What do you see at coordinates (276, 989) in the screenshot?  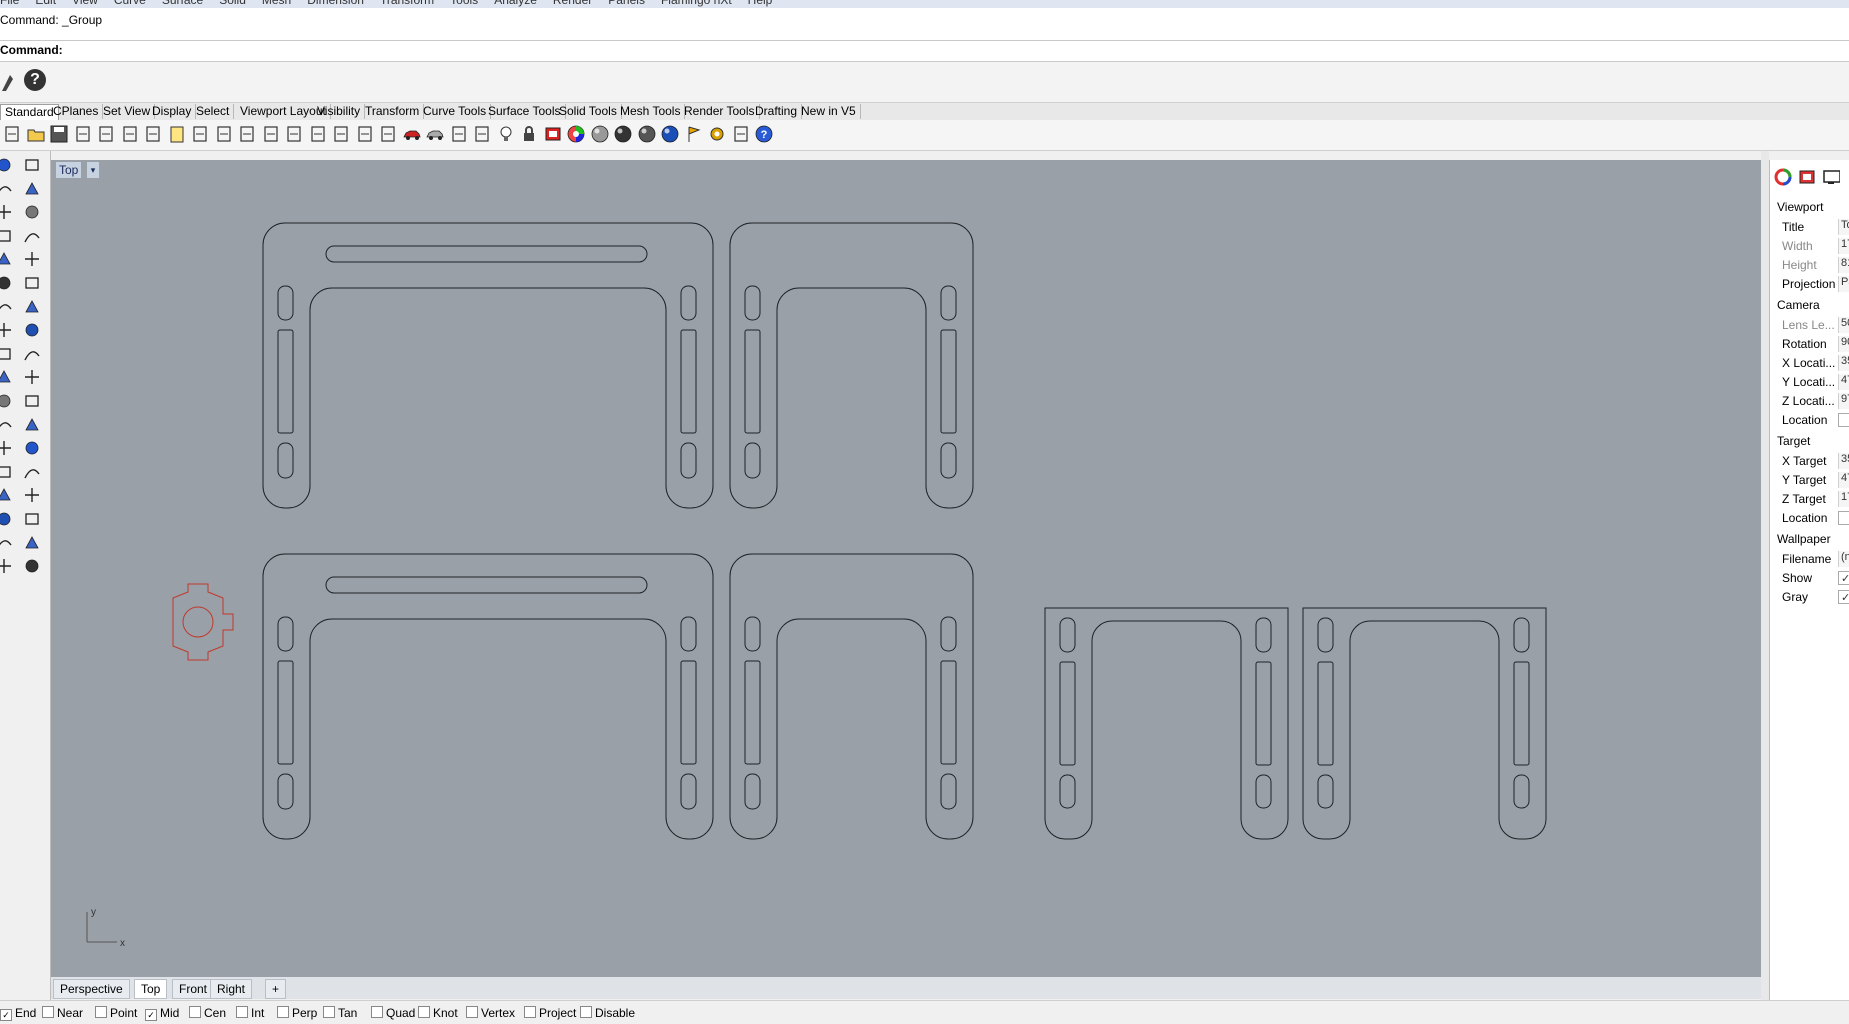 I see `add-viewport-tab-icon: +` at bounding box center [276, 989].